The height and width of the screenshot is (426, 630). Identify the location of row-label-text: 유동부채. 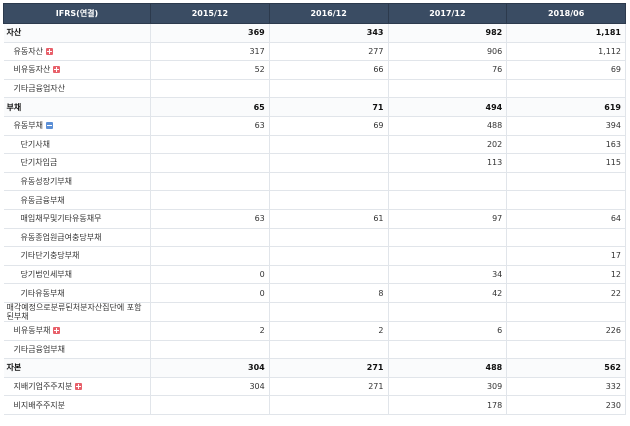
(28, 126).